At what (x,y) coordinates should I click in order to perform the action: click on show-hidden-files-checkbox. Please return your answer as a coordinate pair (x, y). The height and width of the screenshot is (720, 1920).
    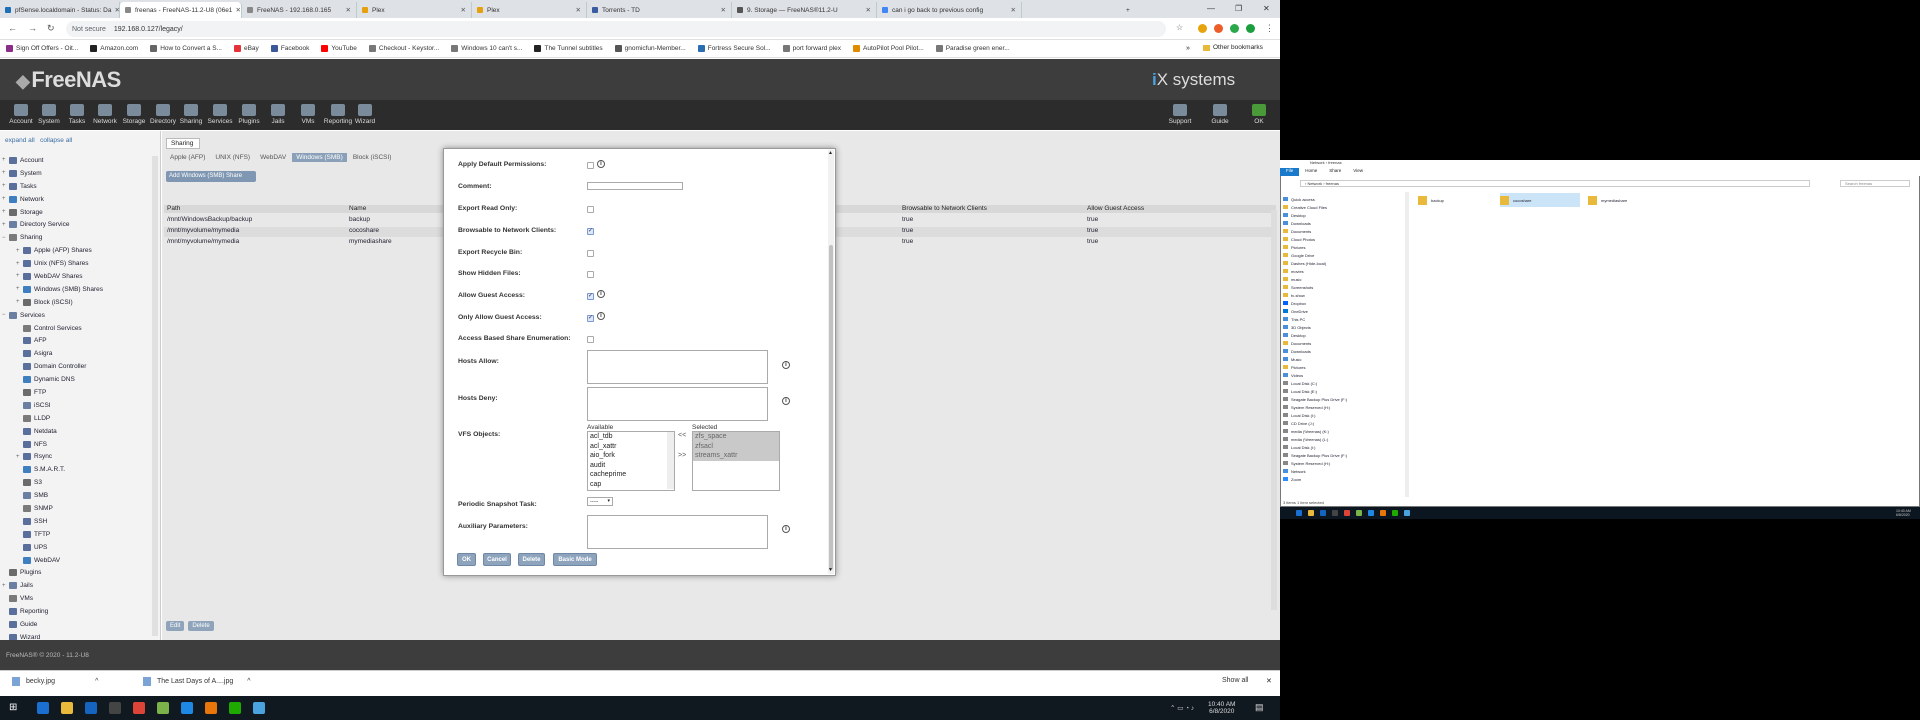
    Looking at the image, I should click on (590, 274).